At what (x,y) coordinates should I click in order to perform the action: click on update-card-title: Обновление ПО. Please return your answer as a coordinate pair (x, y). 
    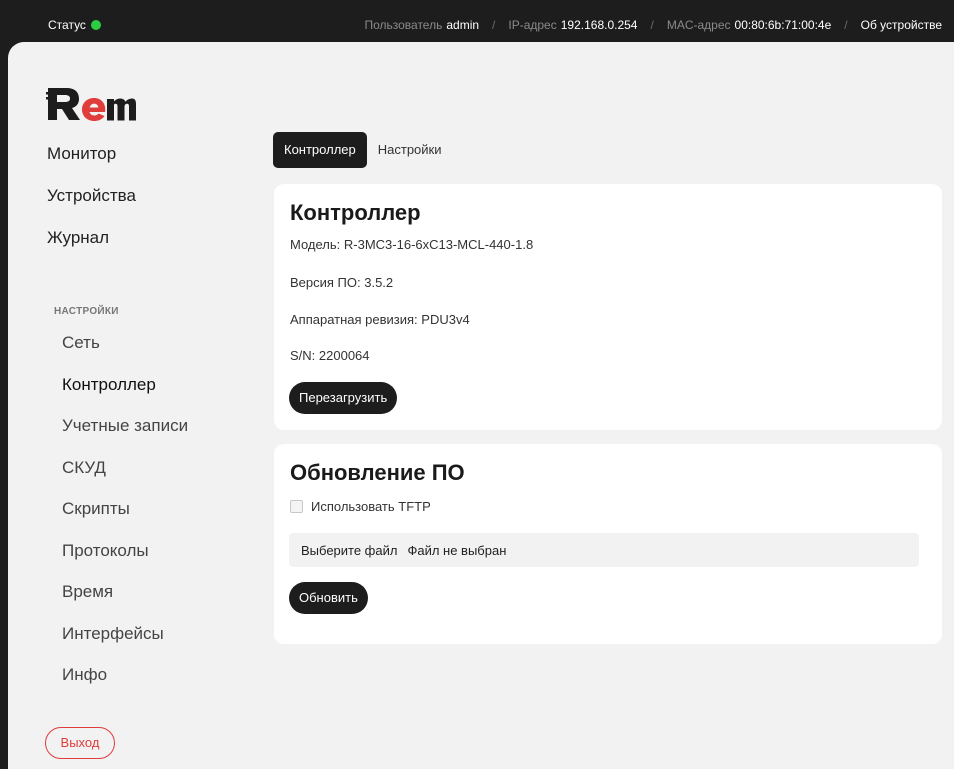
    Looking at the image, I should click on (377, 472).